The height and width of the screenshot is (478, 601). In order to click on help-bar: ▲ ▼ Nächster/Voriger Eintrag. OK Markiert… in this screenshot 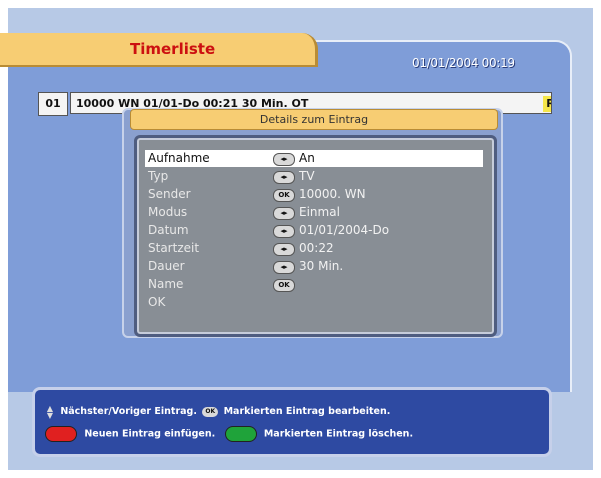, I will do `click(292, 422)`.